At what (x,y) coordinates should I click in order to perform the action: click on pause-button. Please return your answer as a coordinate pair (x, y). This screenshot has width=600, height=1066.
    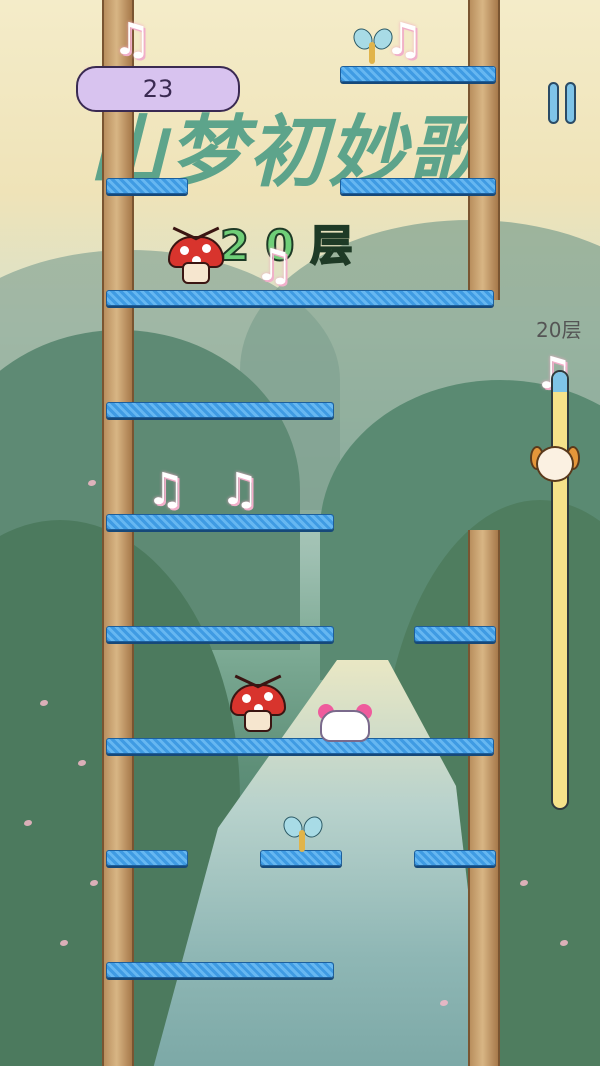
    Looking at the image, I should click on (564, 103).